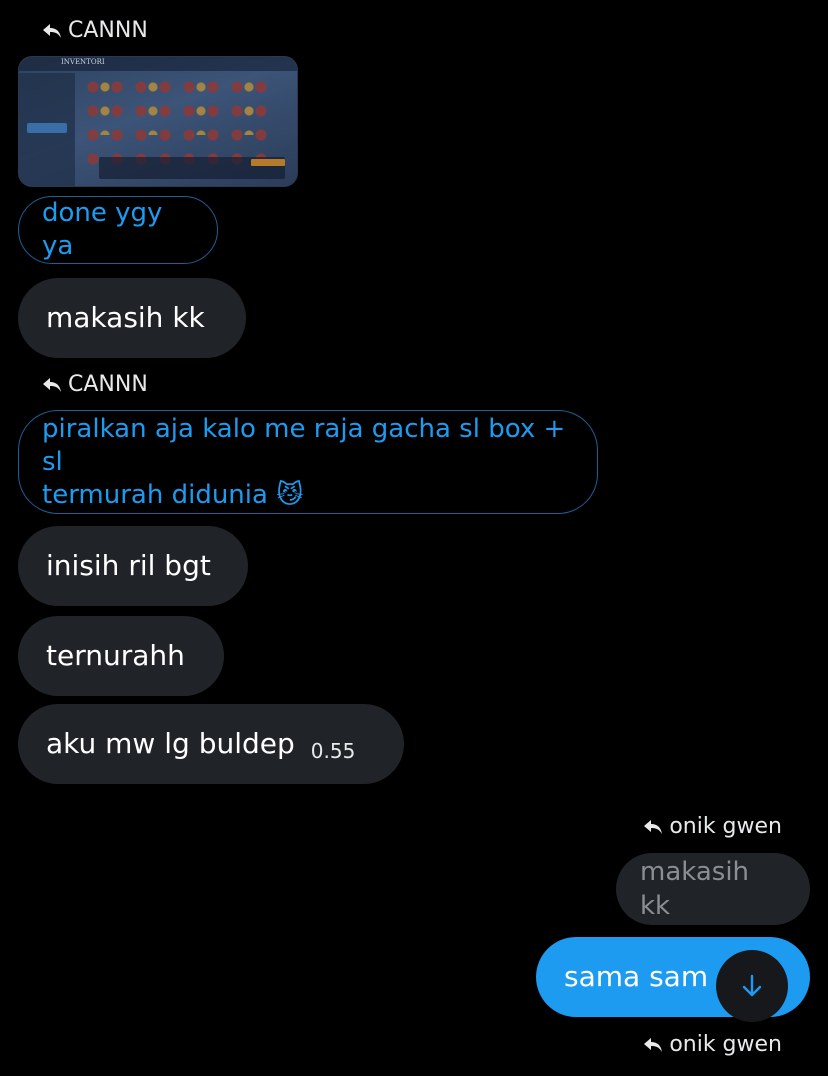  I want to click on message-text: done ygy ya, so click(102, 229).